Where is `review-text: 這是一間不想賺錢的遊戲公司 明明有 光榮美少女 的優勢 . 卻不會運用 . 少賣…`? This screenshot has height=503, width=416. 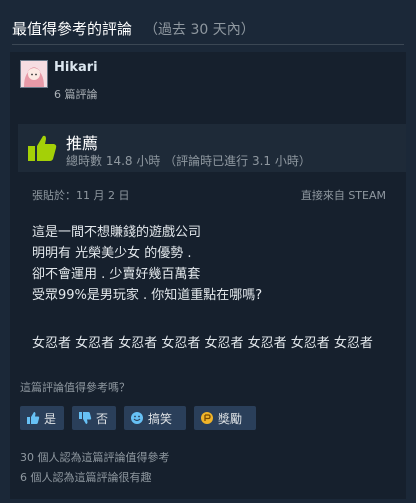 review-text: 這是一間不想賺錢的遊戲公司 明明有 光榮美少女 的優勢 . 卻不會運用 . 少賣… is located at coordinates (212, 264).